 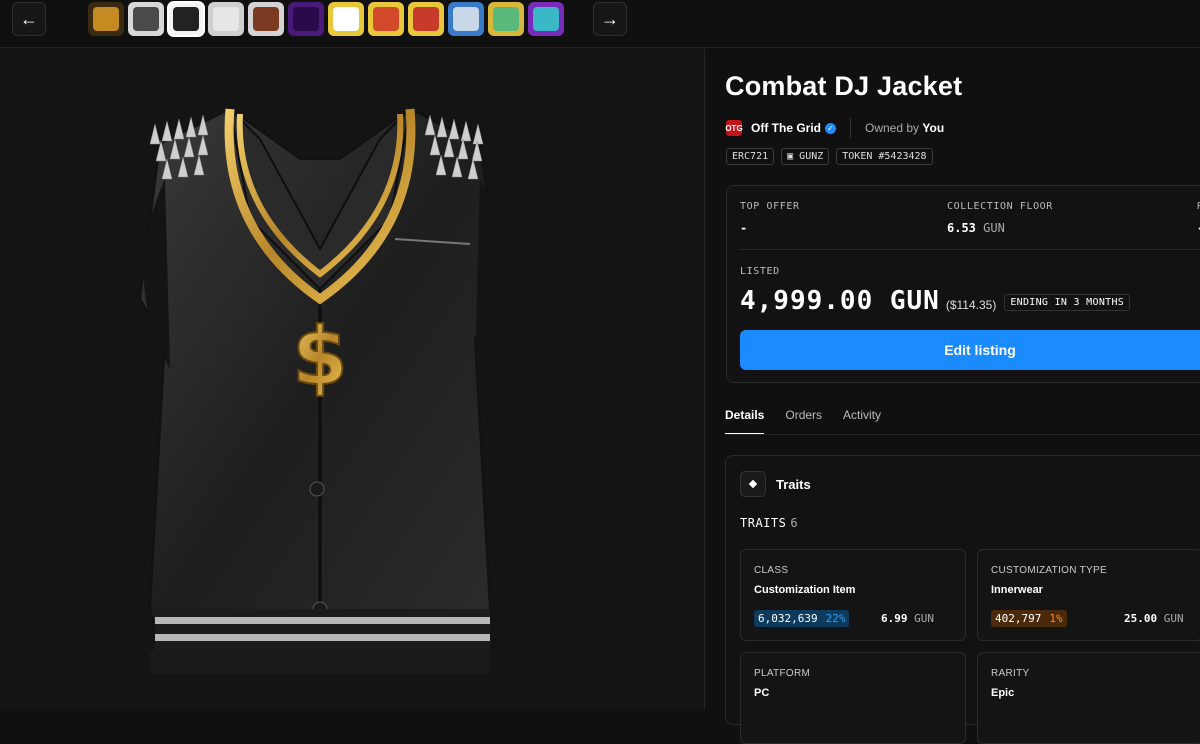 What do you see at coordinates (970, 350) in the screenshot?
I see `edit-listing-button: Edit listing` at bounding box center [970, 350].